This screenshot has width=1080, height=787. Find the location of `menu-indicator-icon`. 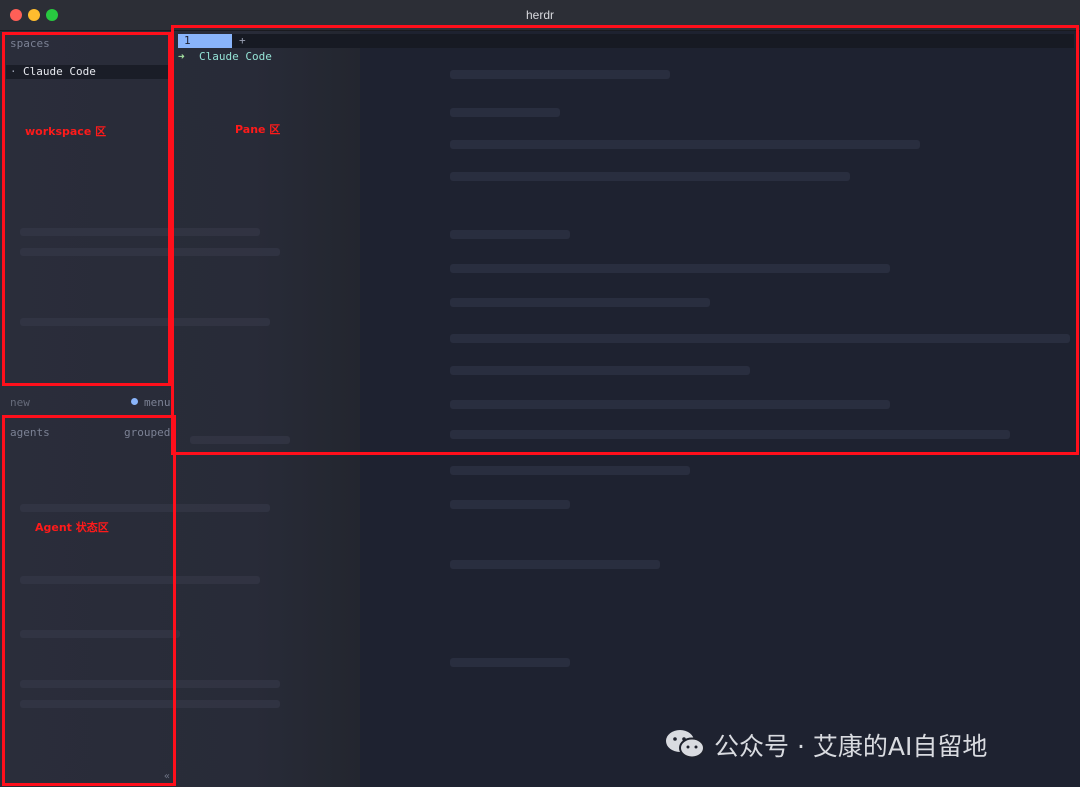

menu-indicator-icon is located at coordinates (134, 401).